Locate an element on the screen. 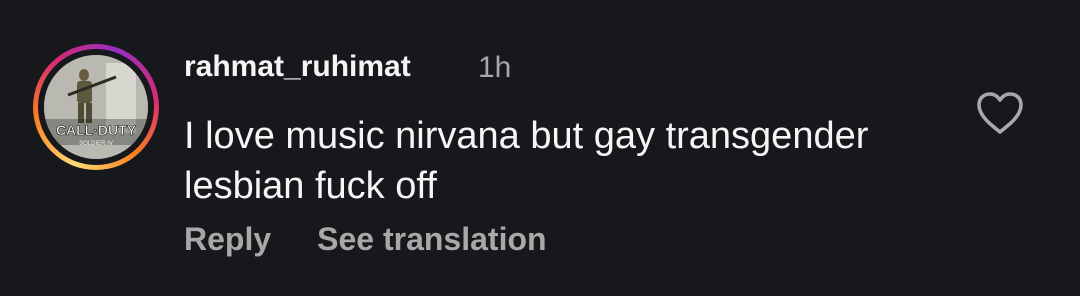 The image size is (1080, 296). heart-outline-icon is located at coordinates (1000, 113).